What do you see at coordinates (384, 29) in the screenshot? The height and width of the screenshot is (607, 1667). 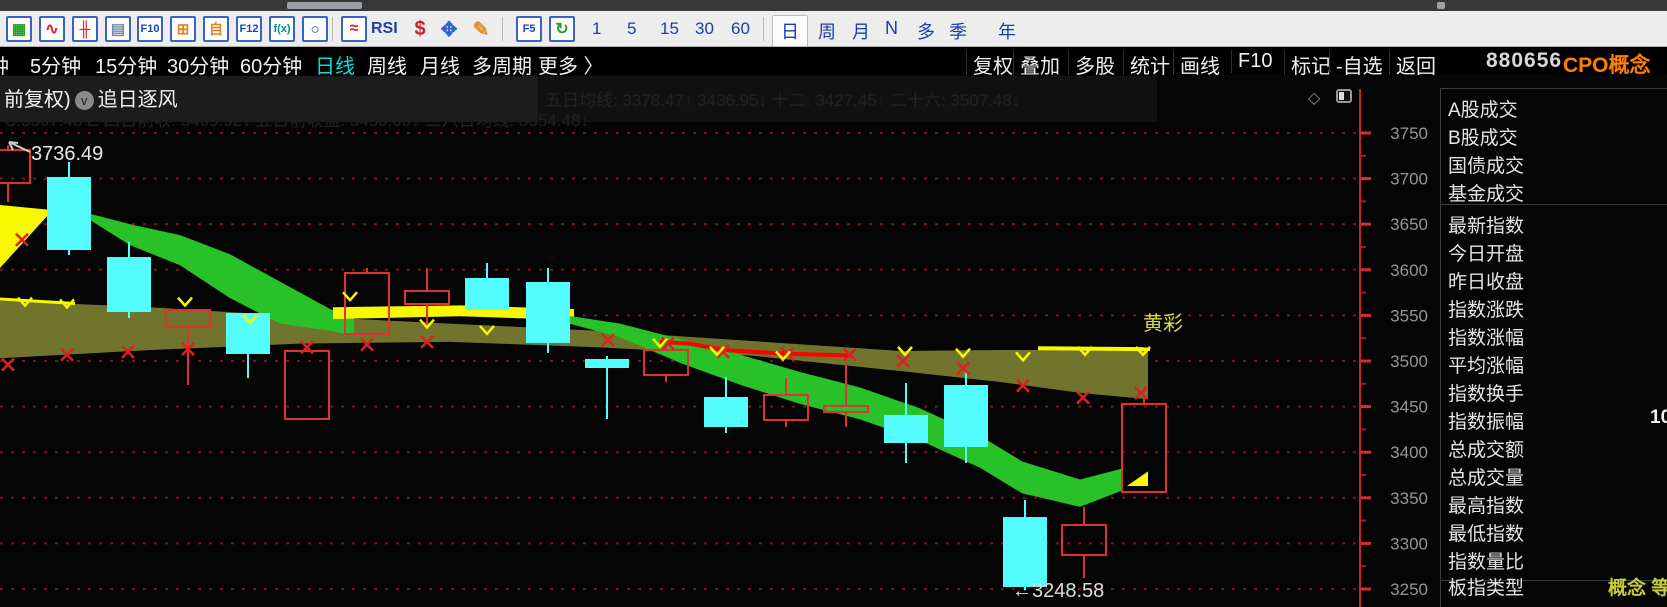 I see `rsi-icon: RSI` at bounding box center [384, 29].